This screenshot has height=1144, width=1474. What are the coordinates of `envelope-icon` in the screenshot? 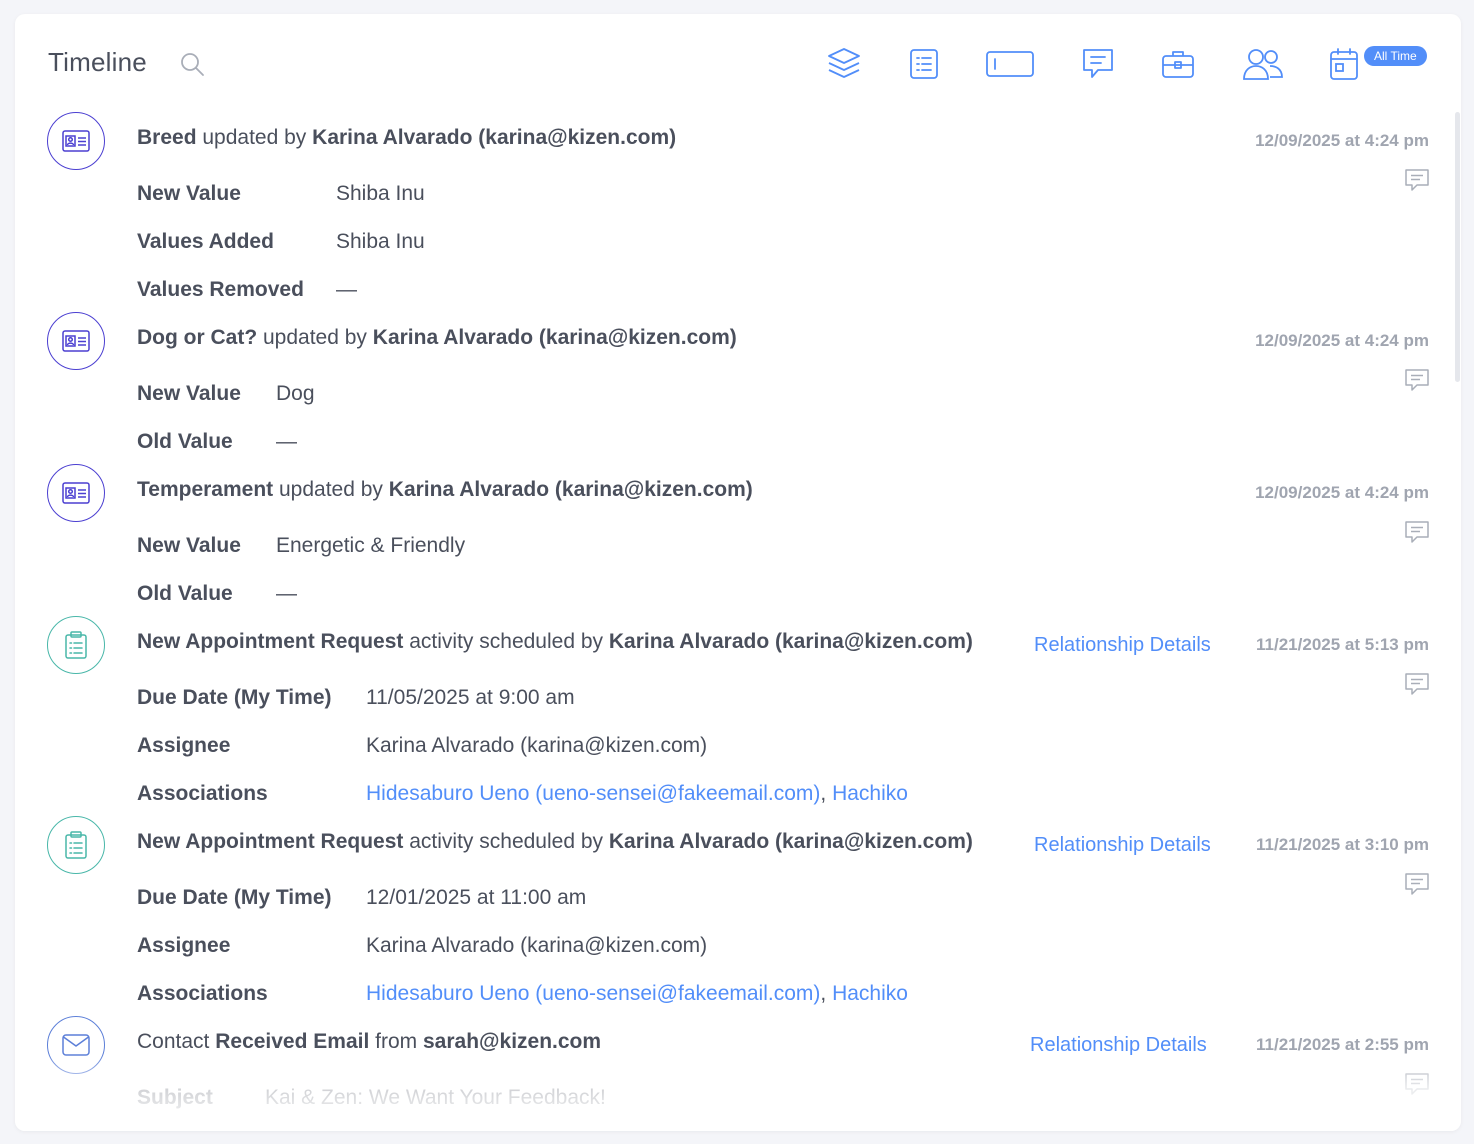 It's located at (76, 1045).